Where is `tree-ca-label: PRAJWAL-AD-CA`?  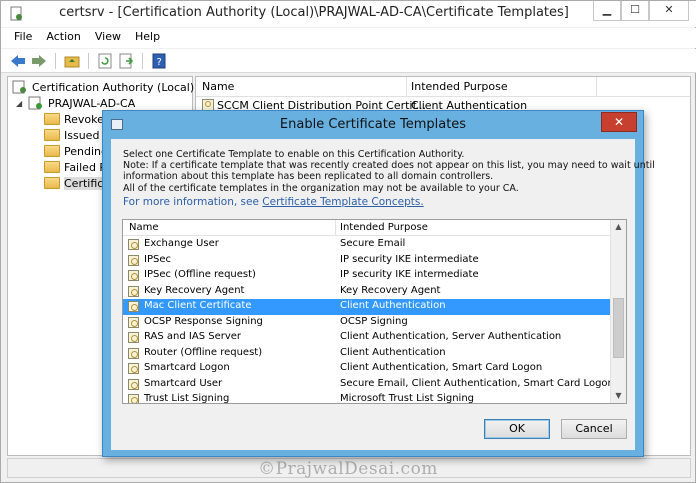 tree-ca-label: PRAJWAL-AD-CA is located at coordinates (92, 103).